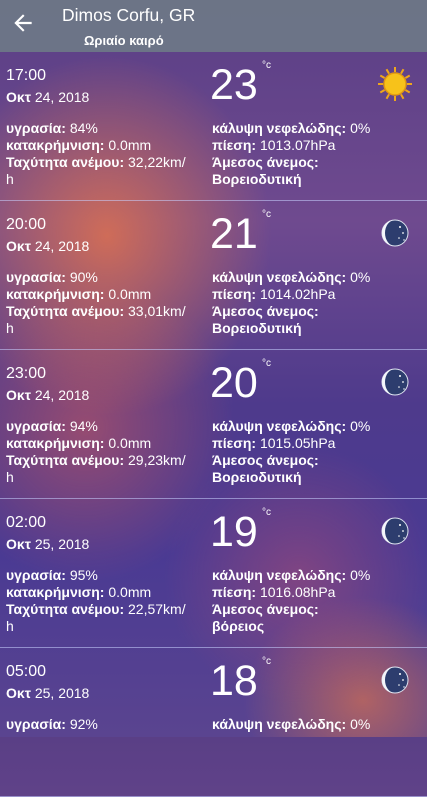 This screenshot has width=427, height=797. I want to click on humidity-row: υγρασία: 95%, so click(52, 575).